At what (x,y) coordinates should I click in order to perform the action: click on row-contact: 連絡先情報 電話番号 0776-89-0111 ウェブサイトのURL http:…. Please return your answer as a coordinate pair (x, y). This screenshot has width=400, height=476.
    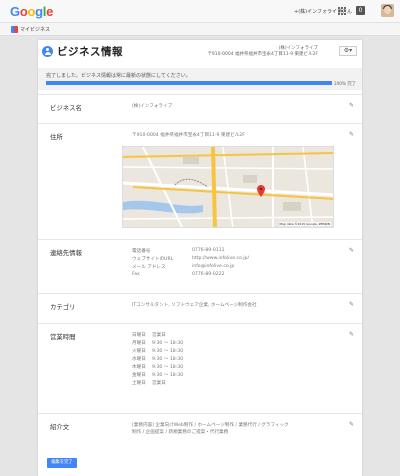
    Looking at the image, I should click on (200, 266).